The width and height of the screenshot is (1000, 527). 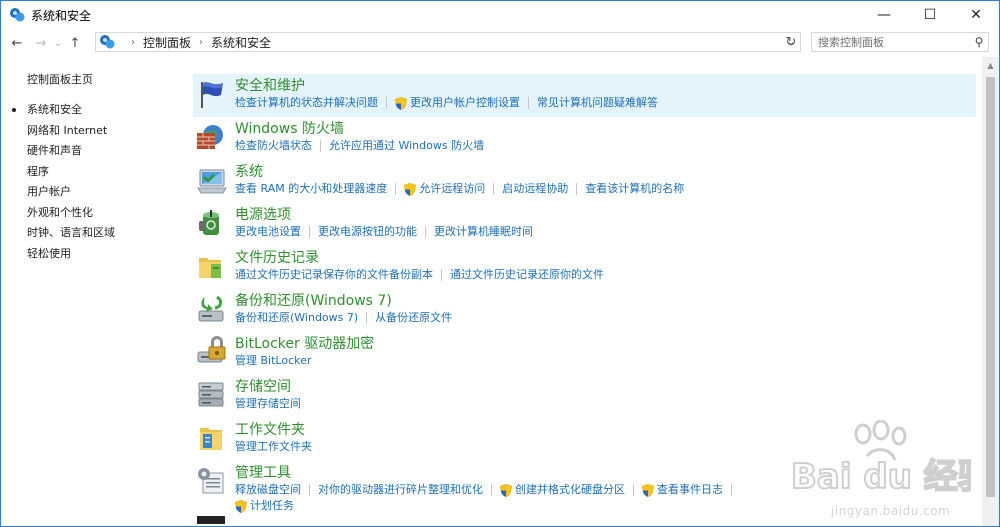 I want to click on category-title: 安全和维护, so click(x=605, y=84).